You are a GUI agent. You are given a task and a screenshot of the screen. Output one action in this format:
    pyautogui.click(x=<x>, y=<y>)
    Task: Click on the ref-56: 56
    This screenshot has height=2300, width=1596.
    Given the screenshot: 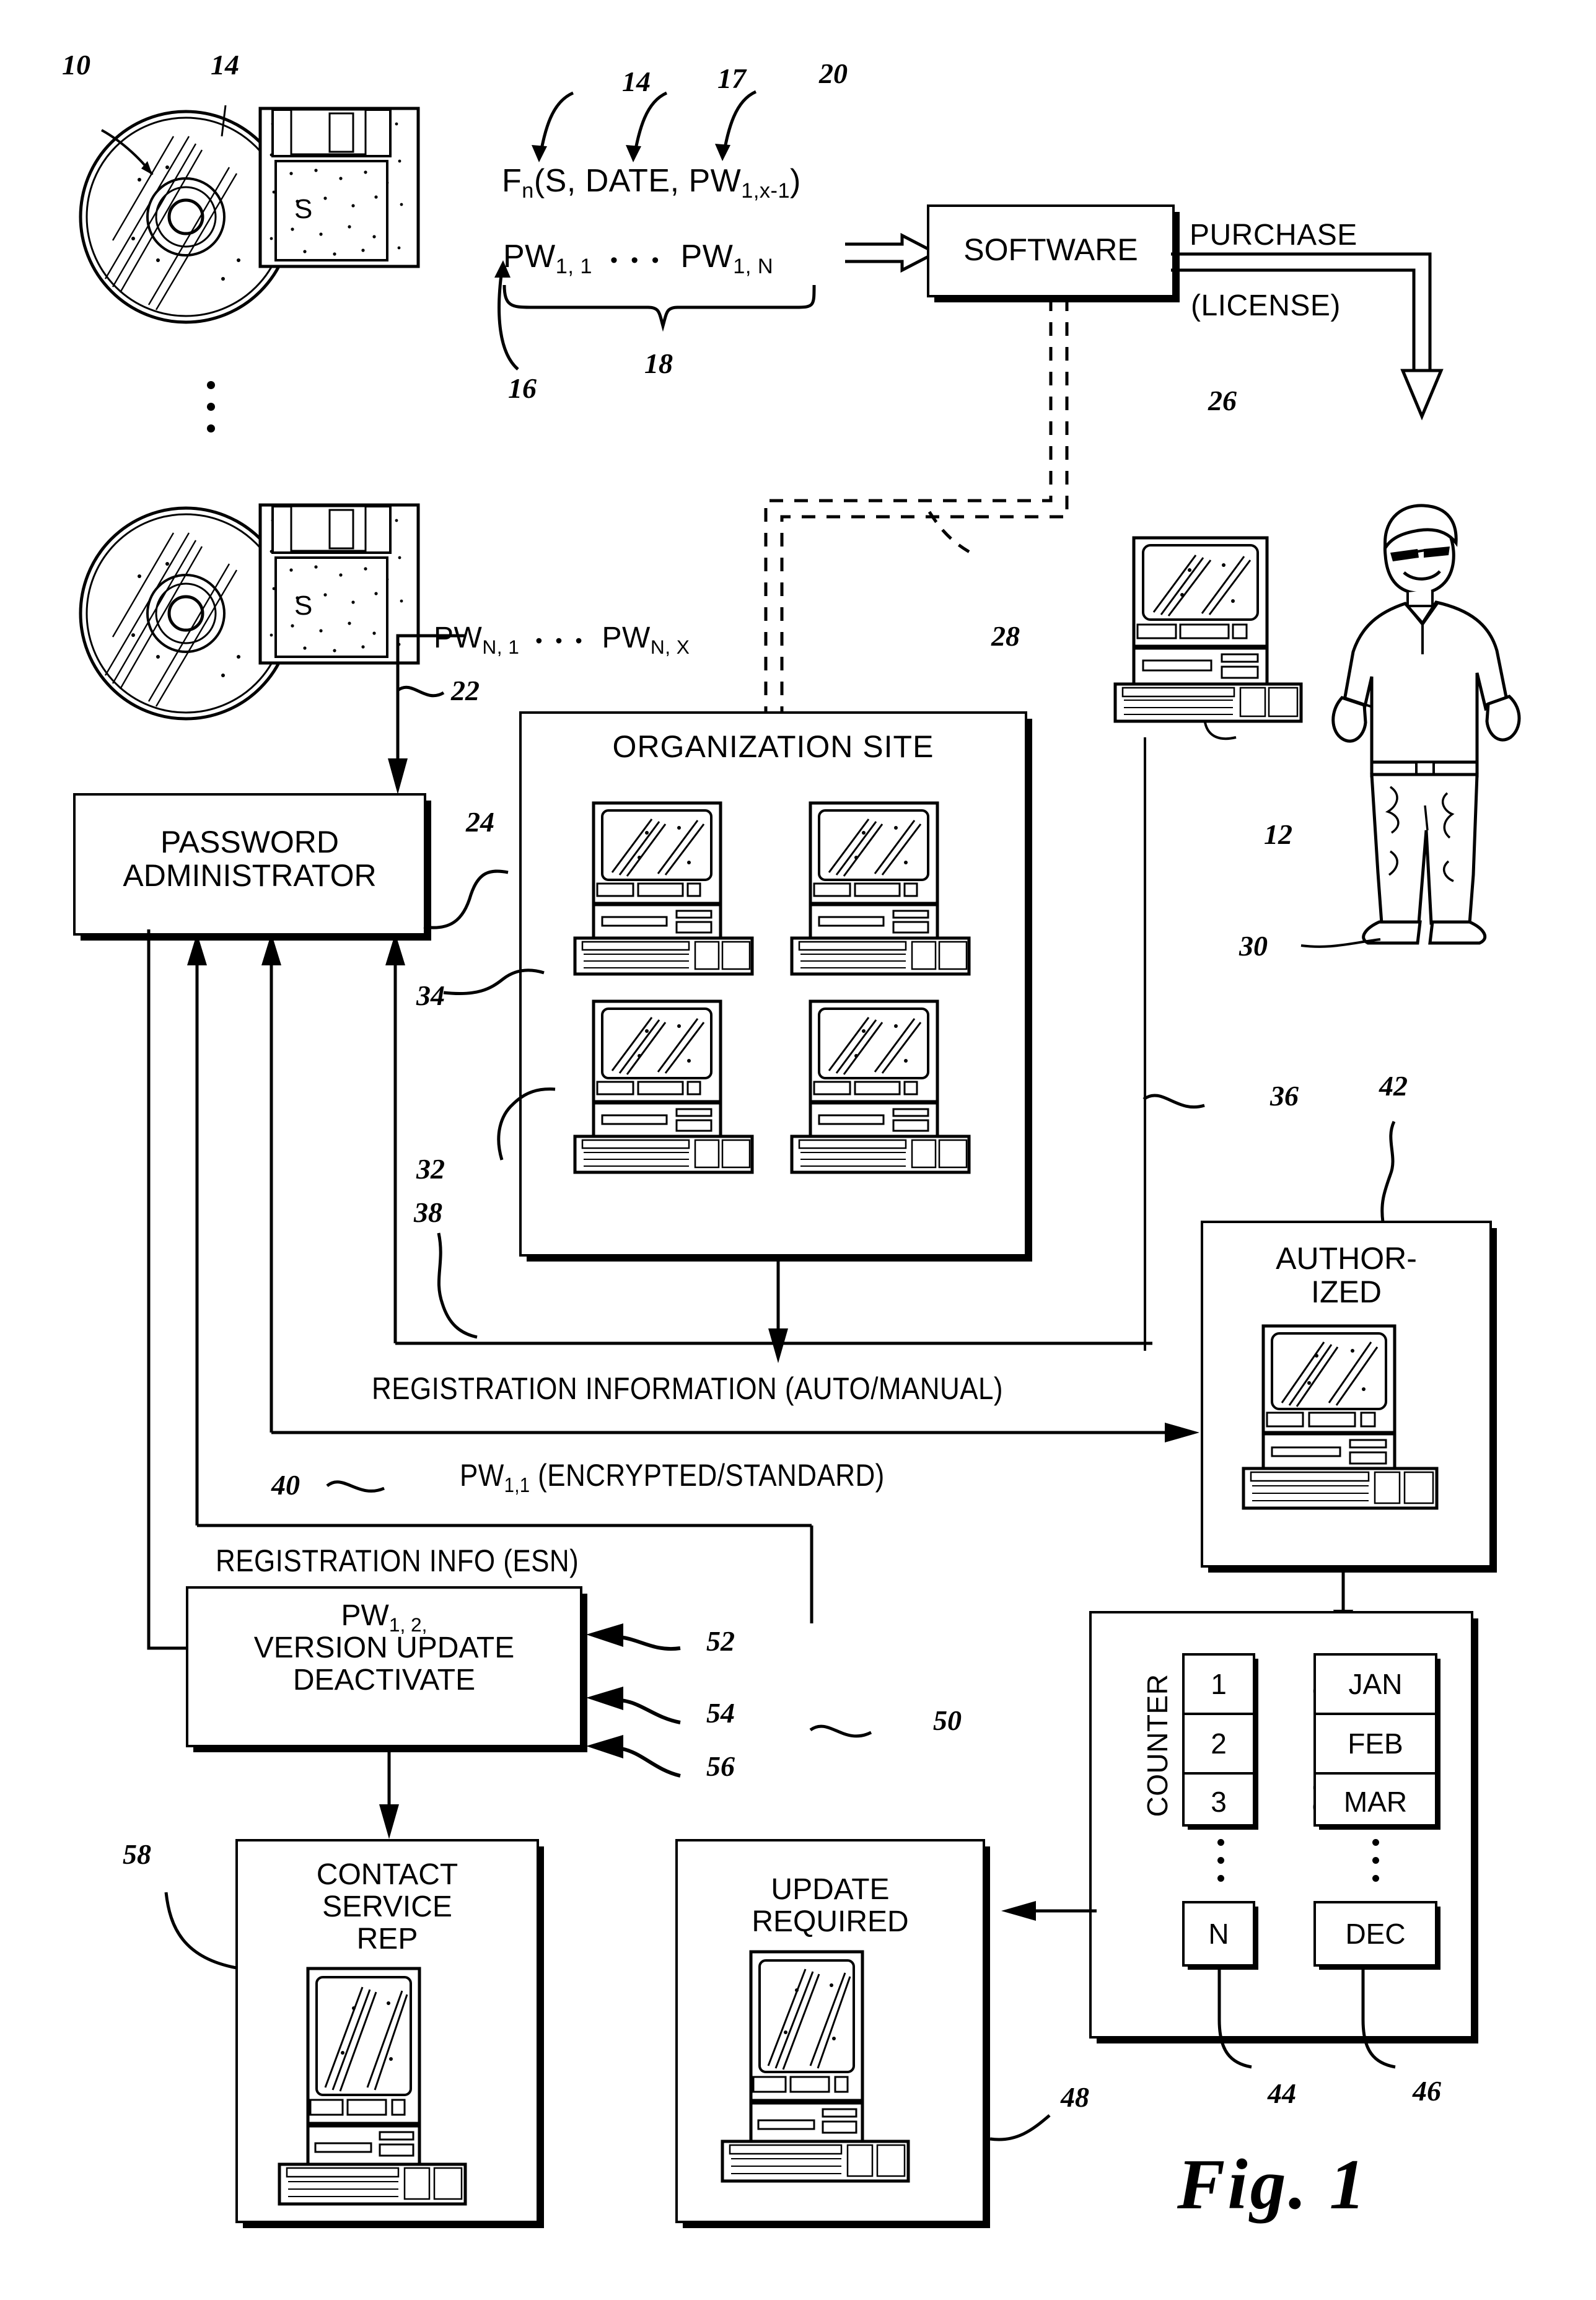 What is the action you would take?
    pyautogui.click(x=720, y=1766)
    